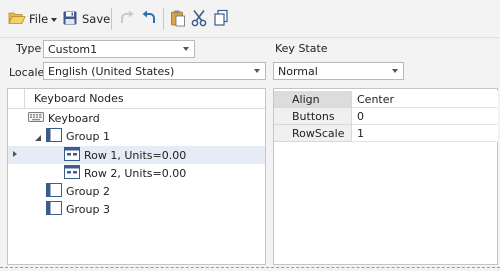  I want to click on property-row: Align Center, so click(386, 99).